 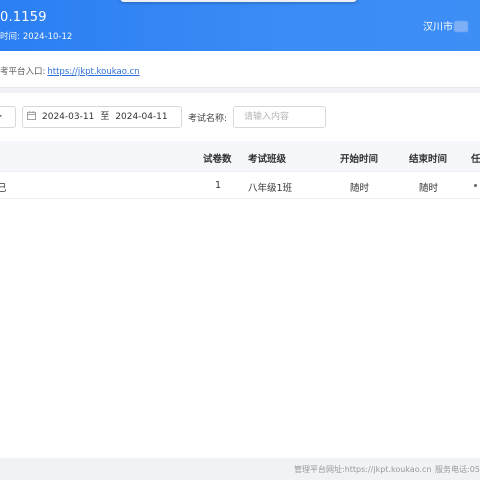 I want to click on user-name: 汉川市, so click(x=438, y=27).